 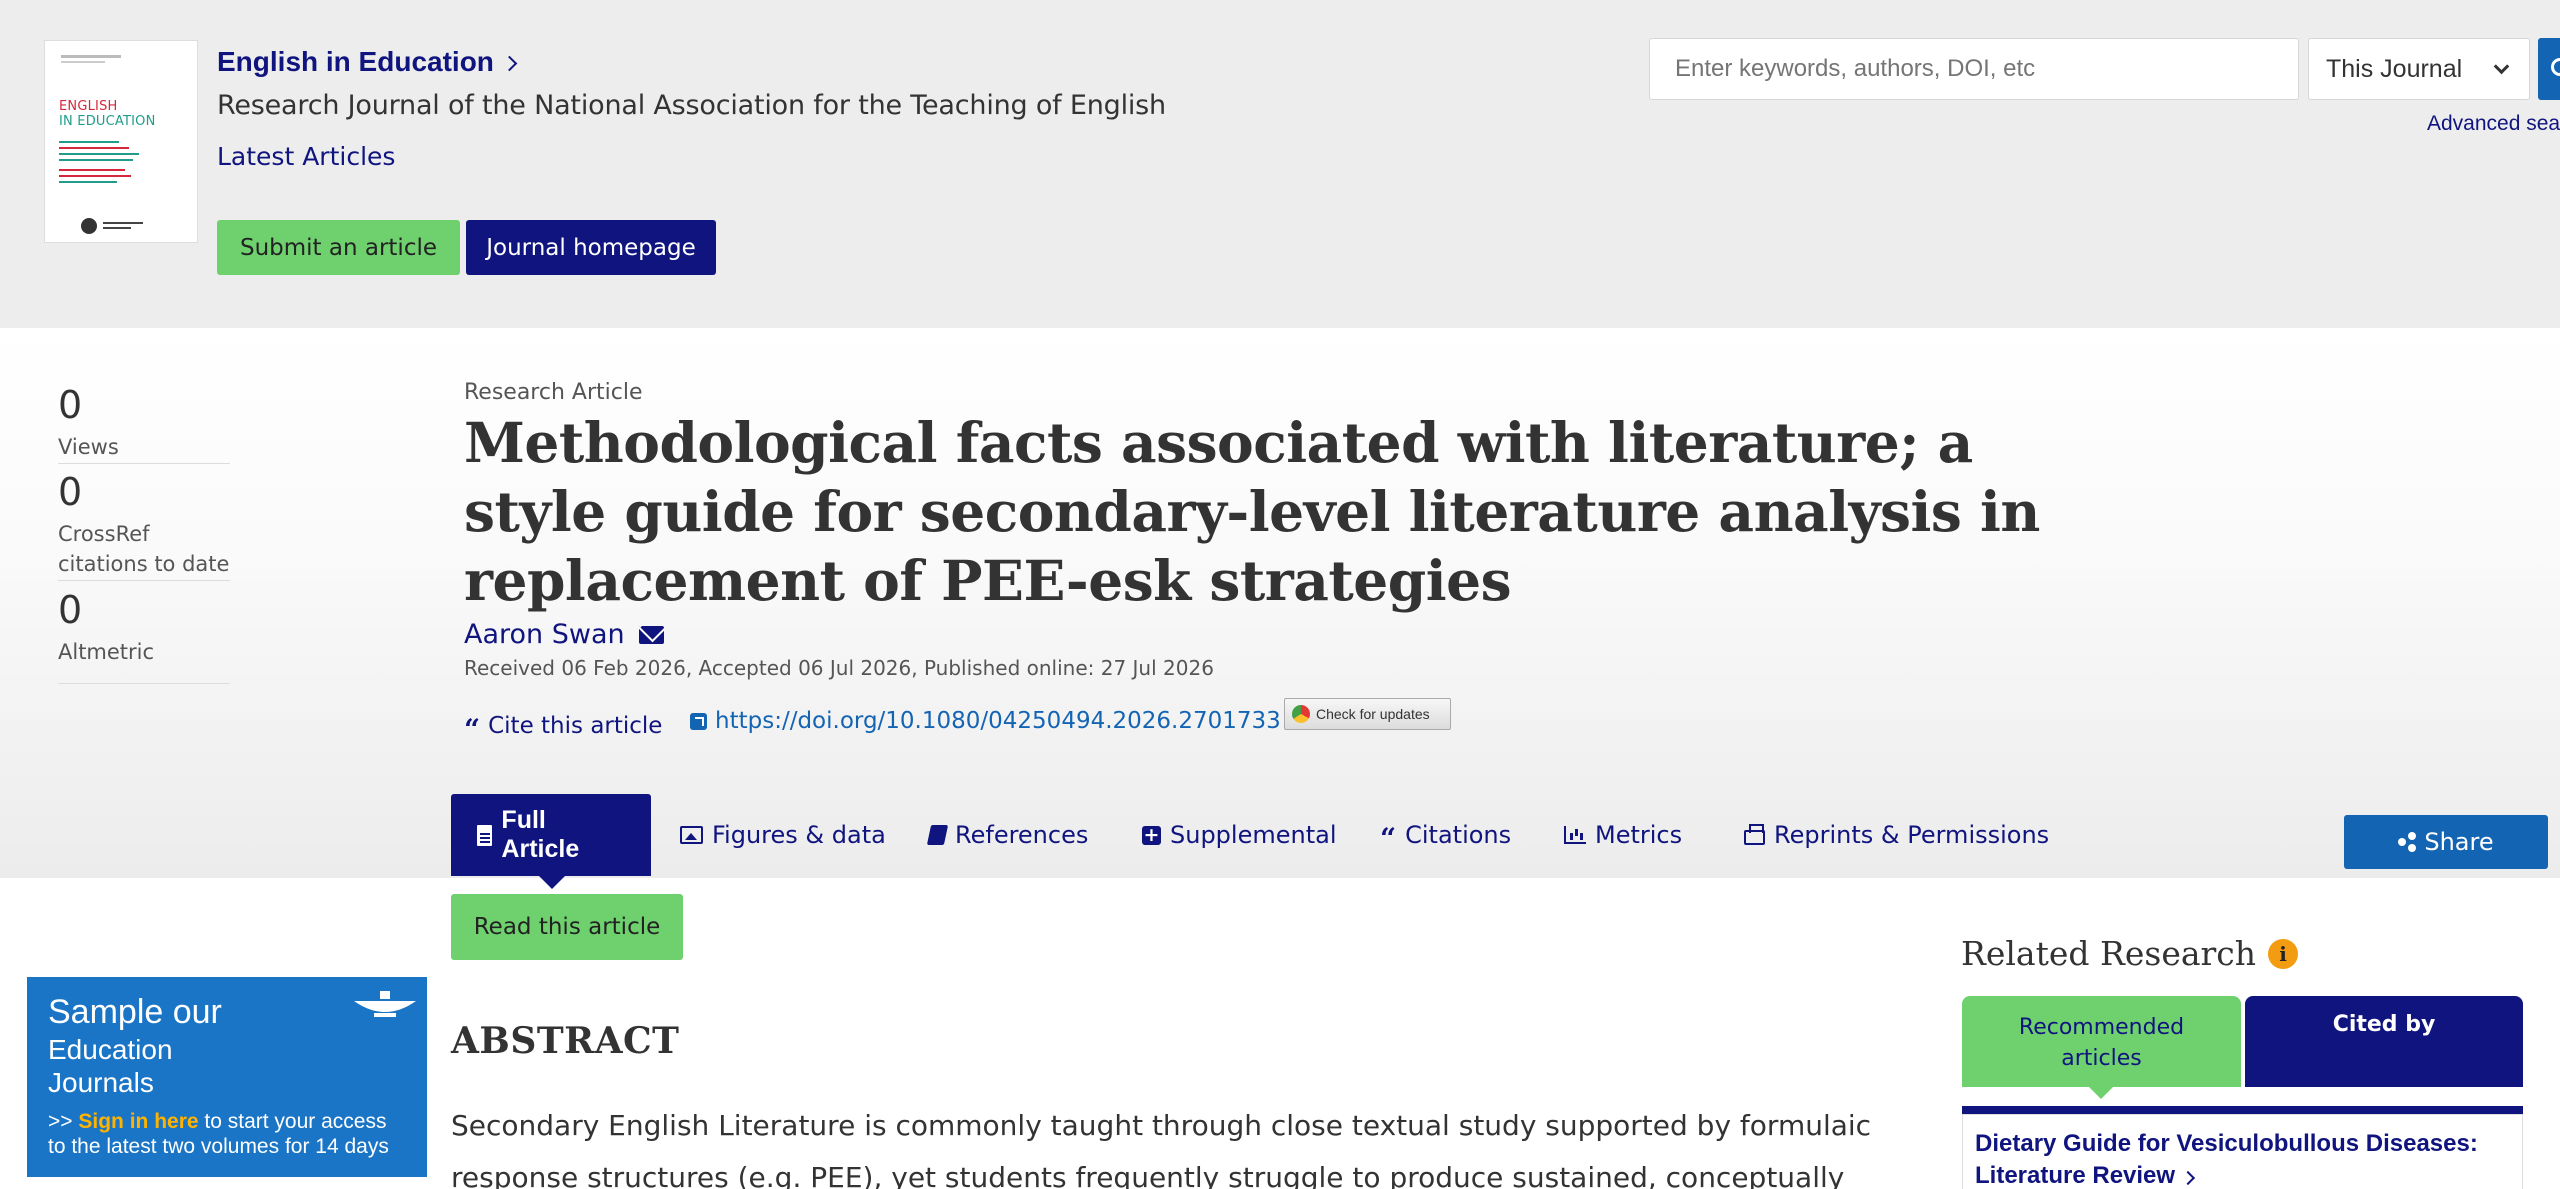 I want to click on journal-homepage-button: Journal homepage, so click(x=591, y=247).